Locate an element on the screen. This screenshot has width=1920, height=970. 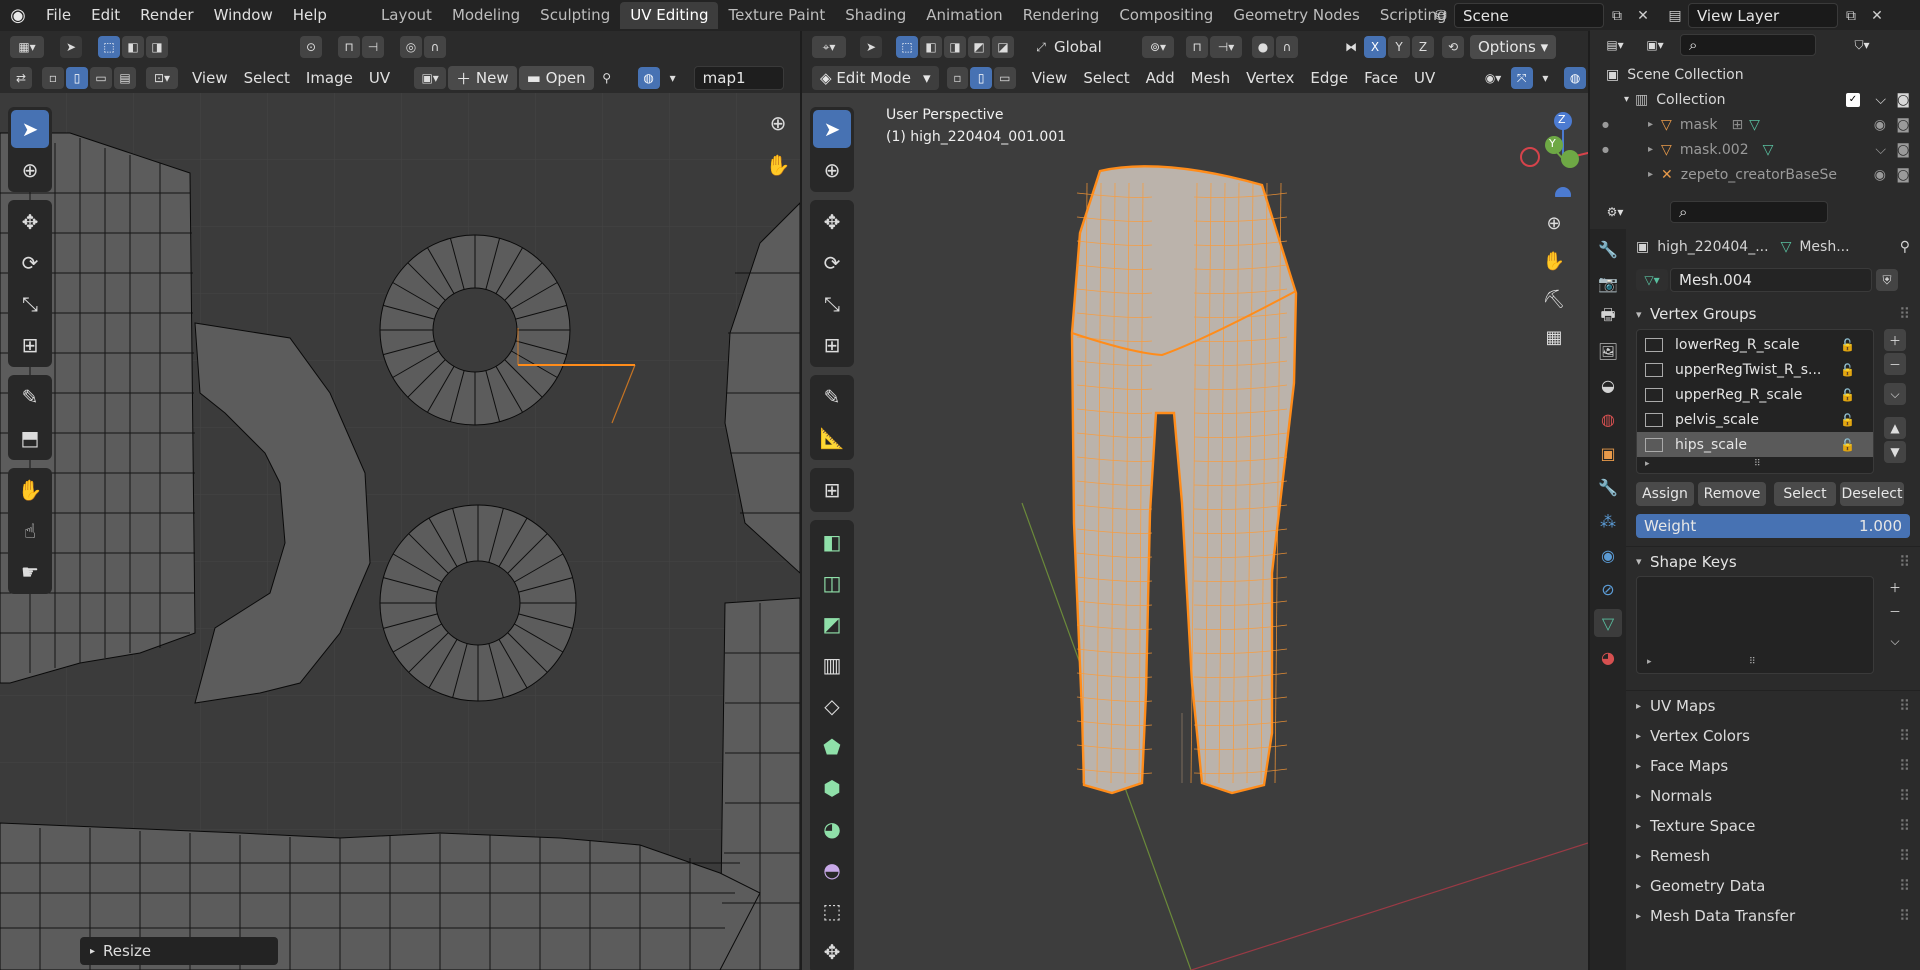
tab-sculpting: Sculpting is located at coordinates (575, 15).